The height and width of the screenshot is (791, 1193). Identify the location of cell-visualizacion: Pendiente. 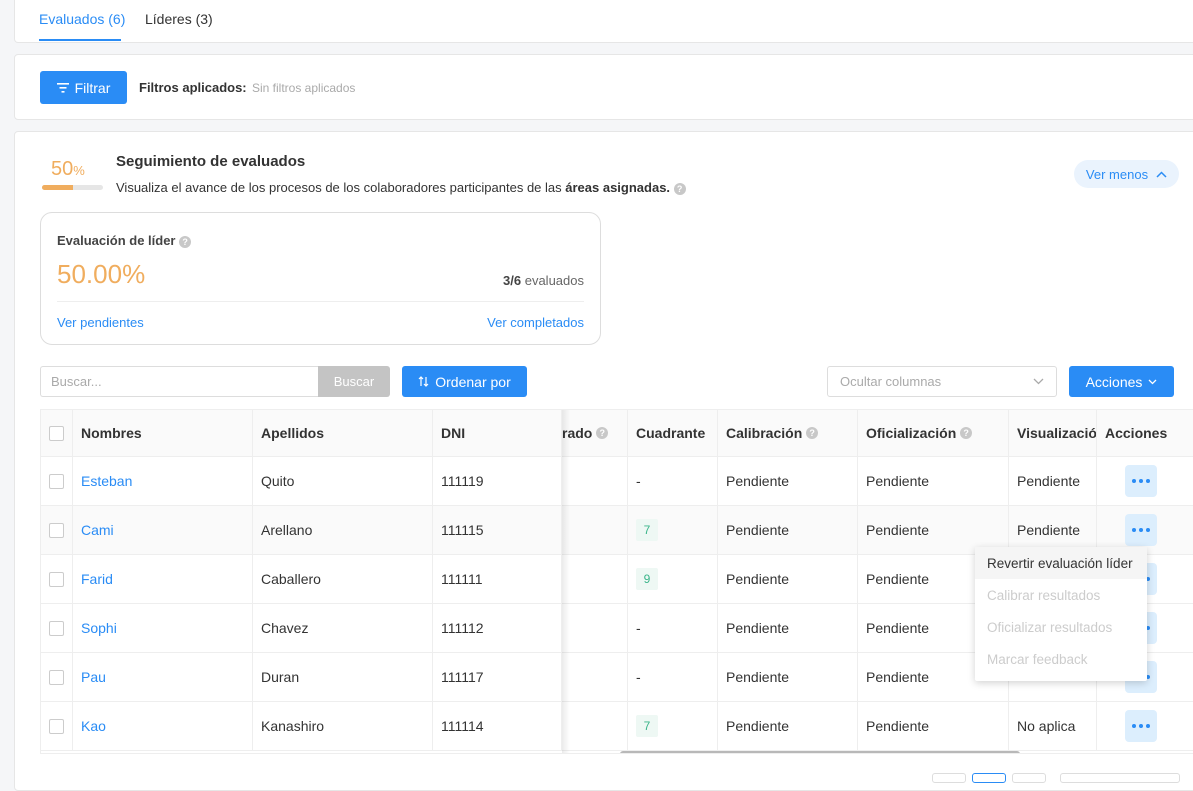
(1053, 481).